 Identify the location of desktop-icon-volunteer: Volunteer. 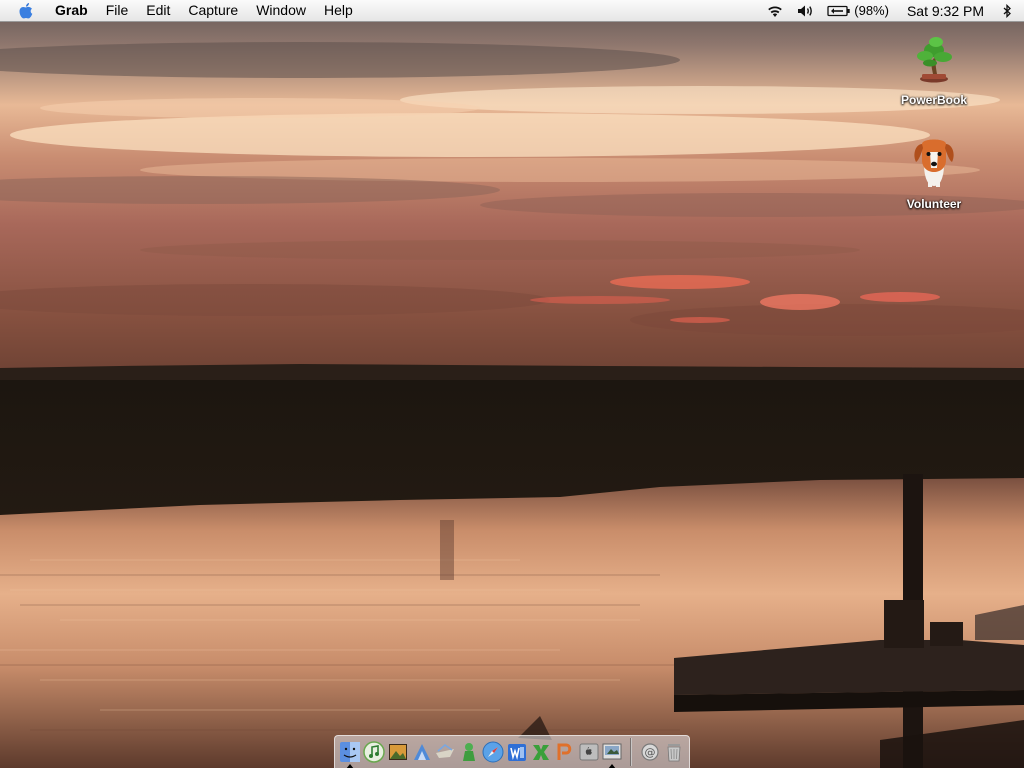
(934, 173).